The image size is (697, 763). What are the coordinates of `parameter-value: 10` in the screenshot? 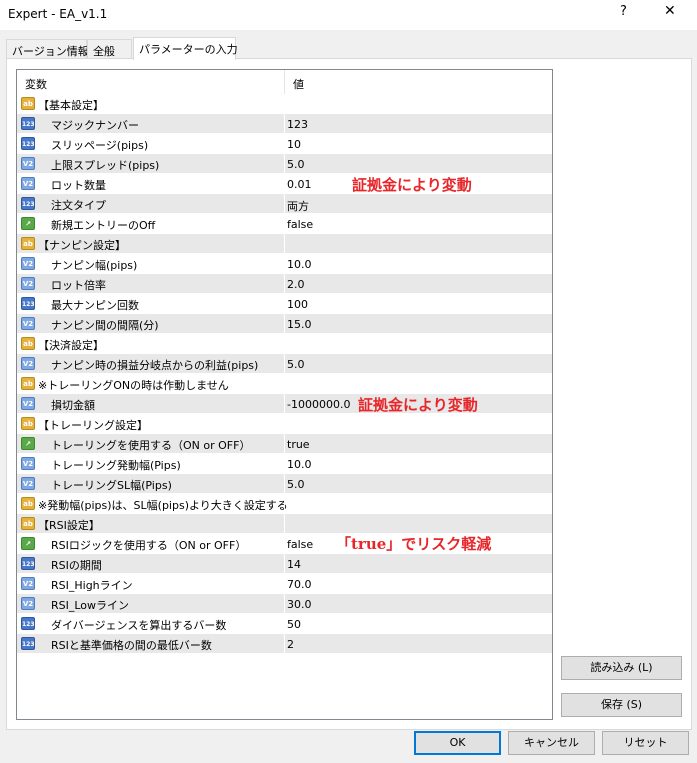 It's located at (294, 144).